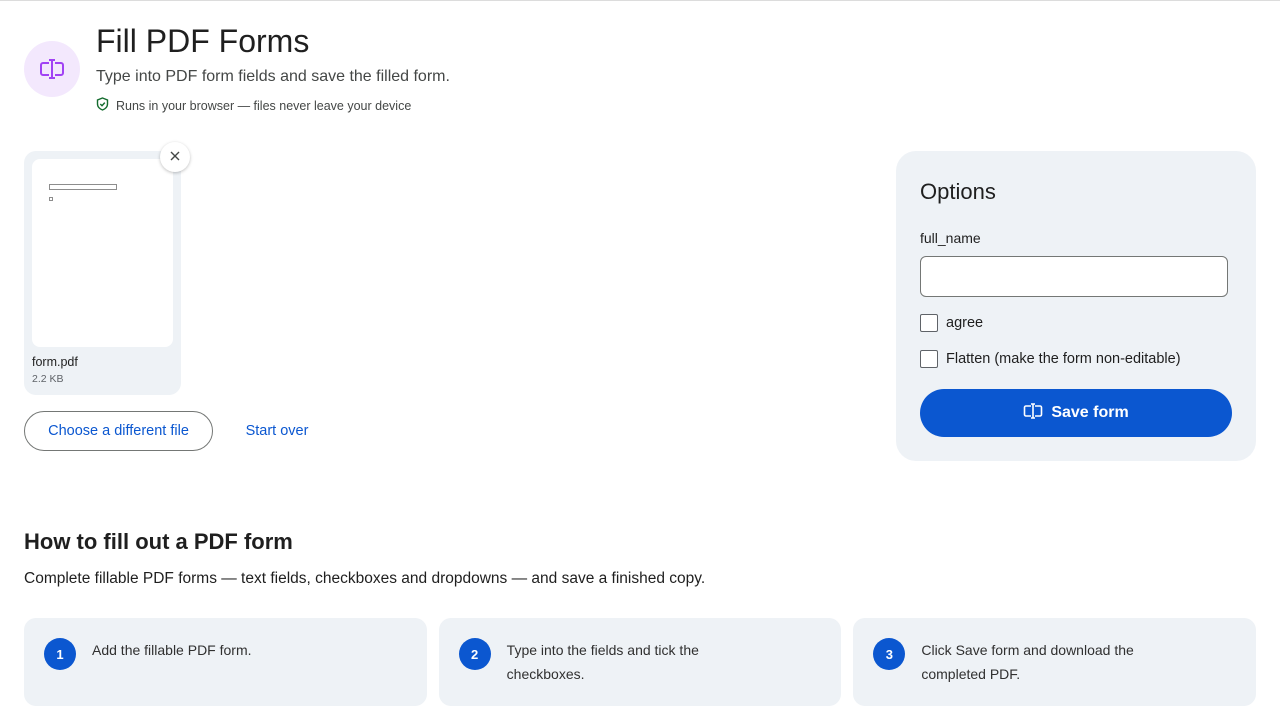 The height and width of the screenshot is (720, 1280). I want to click on step-text: Add the fillable PDF form., so click(172, 650).